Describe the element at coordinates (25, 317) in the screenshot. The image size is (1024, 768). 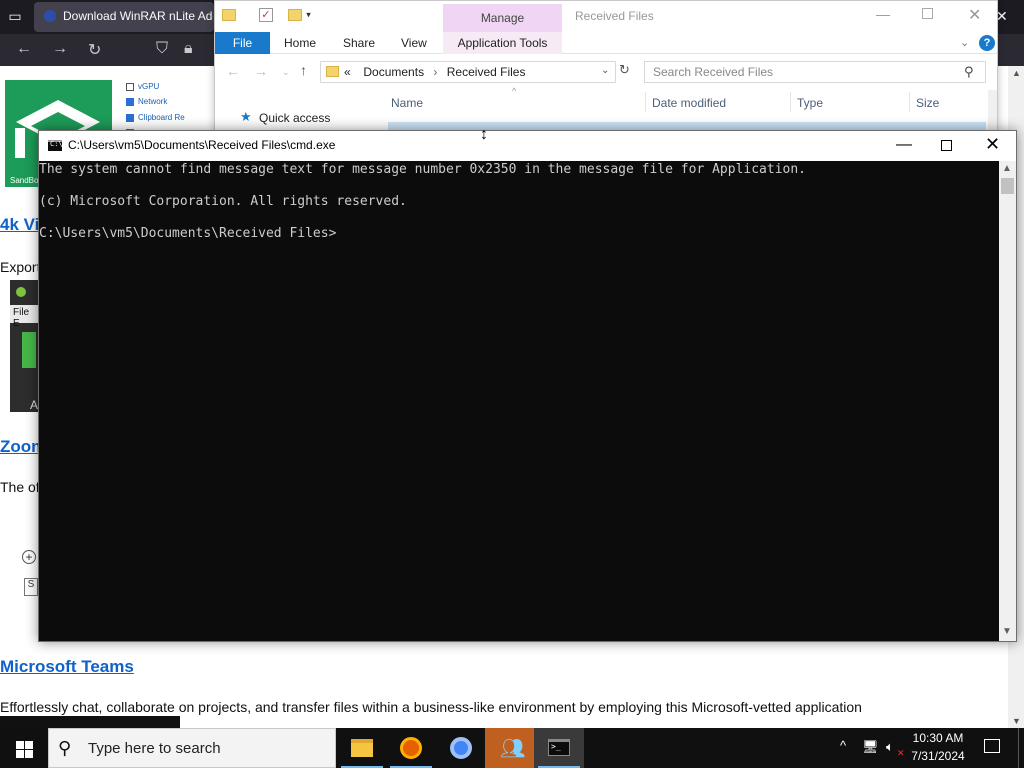
I see `app-screenshot-menu: File E` at that location.